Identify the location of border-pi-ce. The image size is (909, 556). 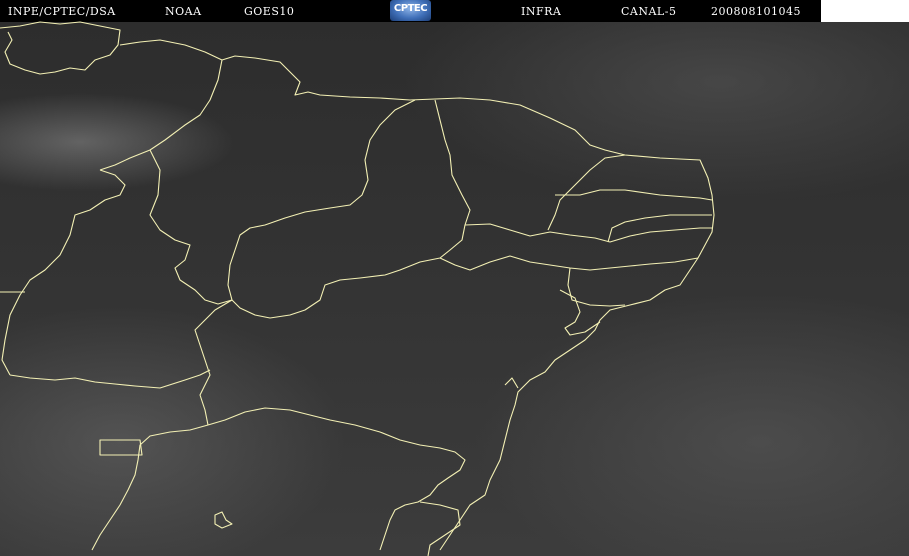
(351, 209).